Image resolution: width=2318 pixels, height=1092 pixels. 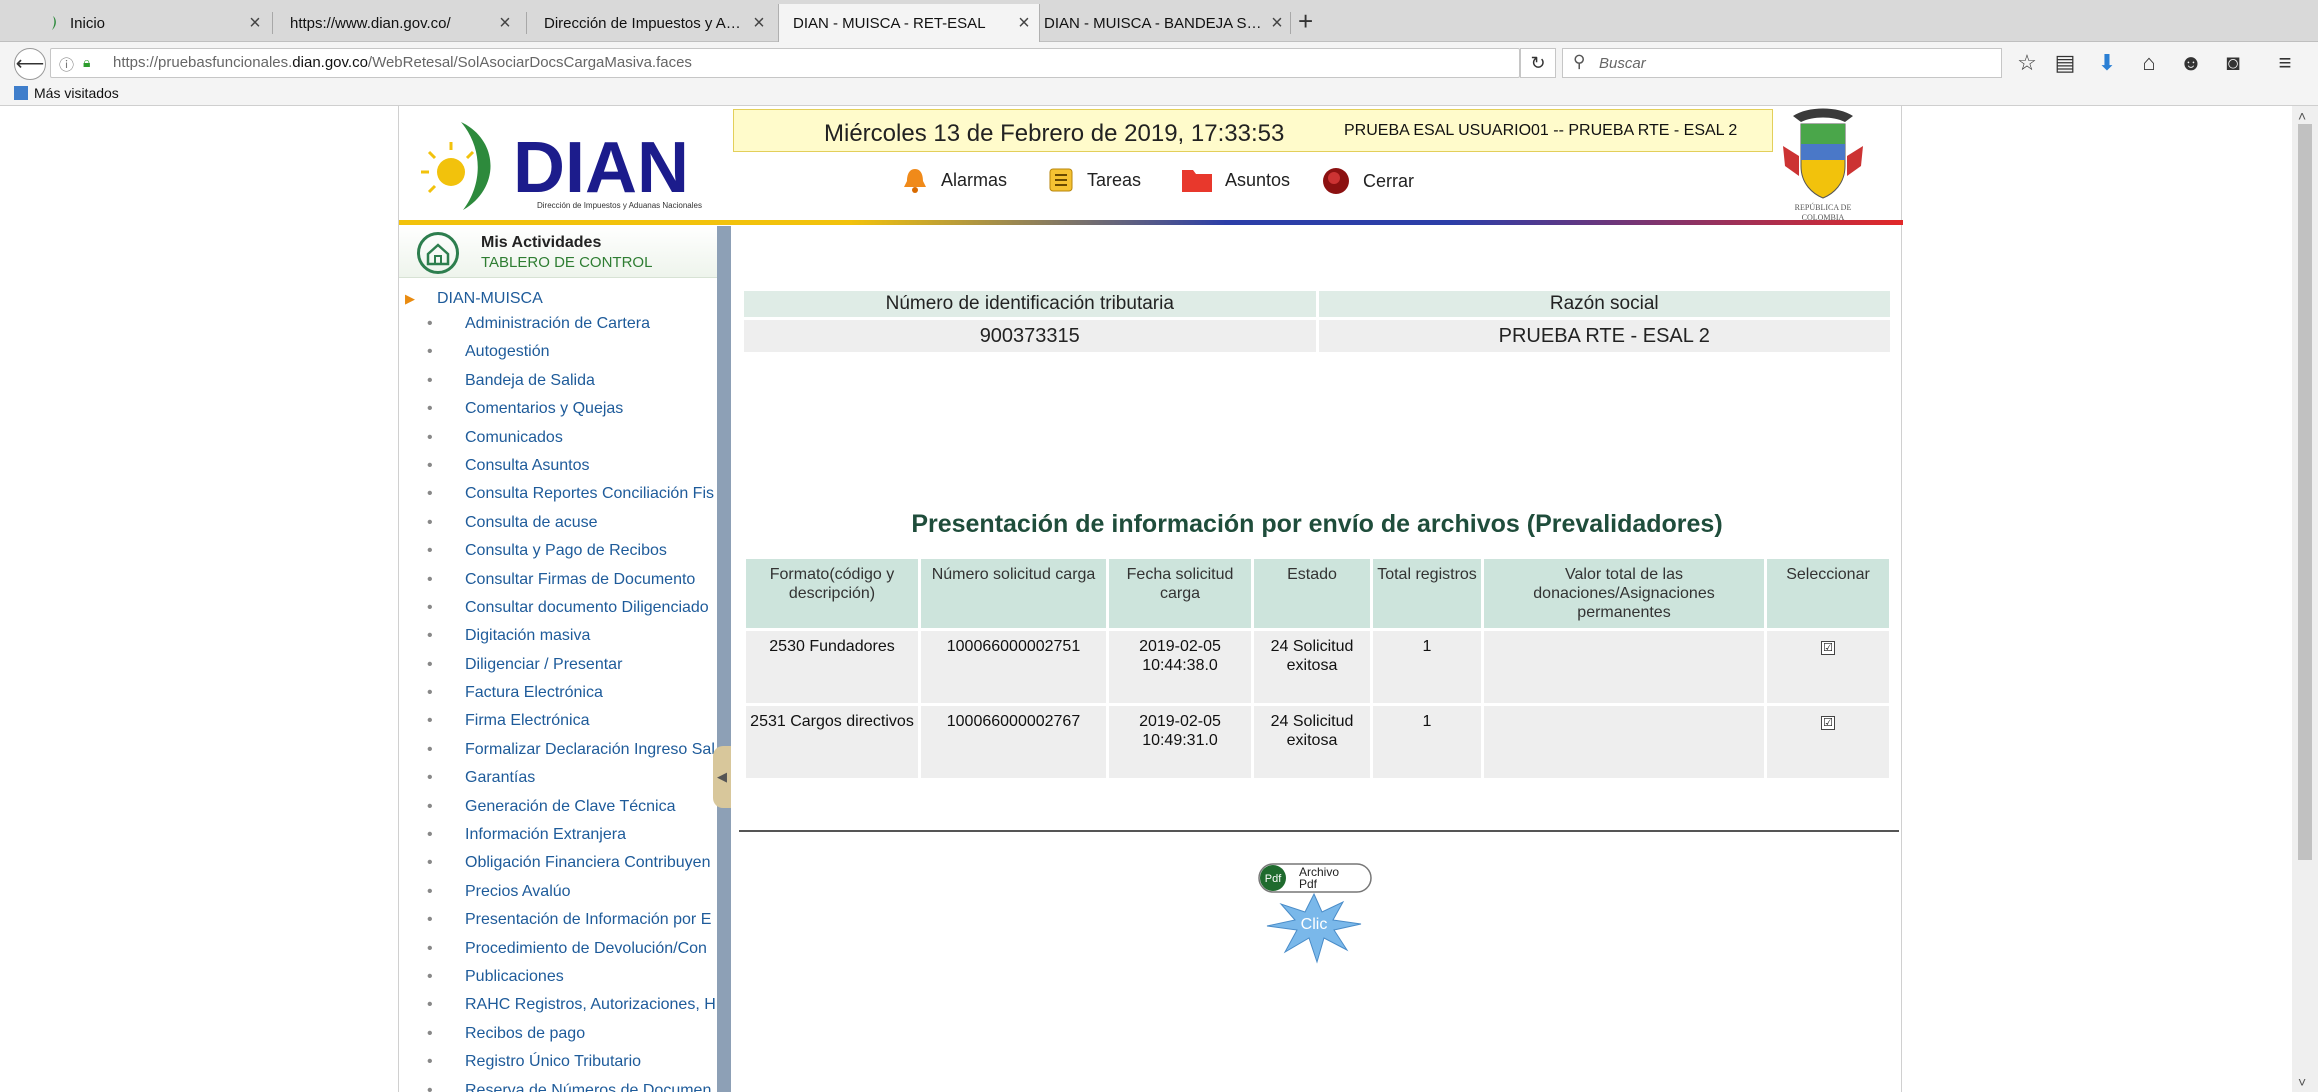 I want to click on sidebar-subtitle: TABLERO DE CONTROL, so click(x=566, y=262).